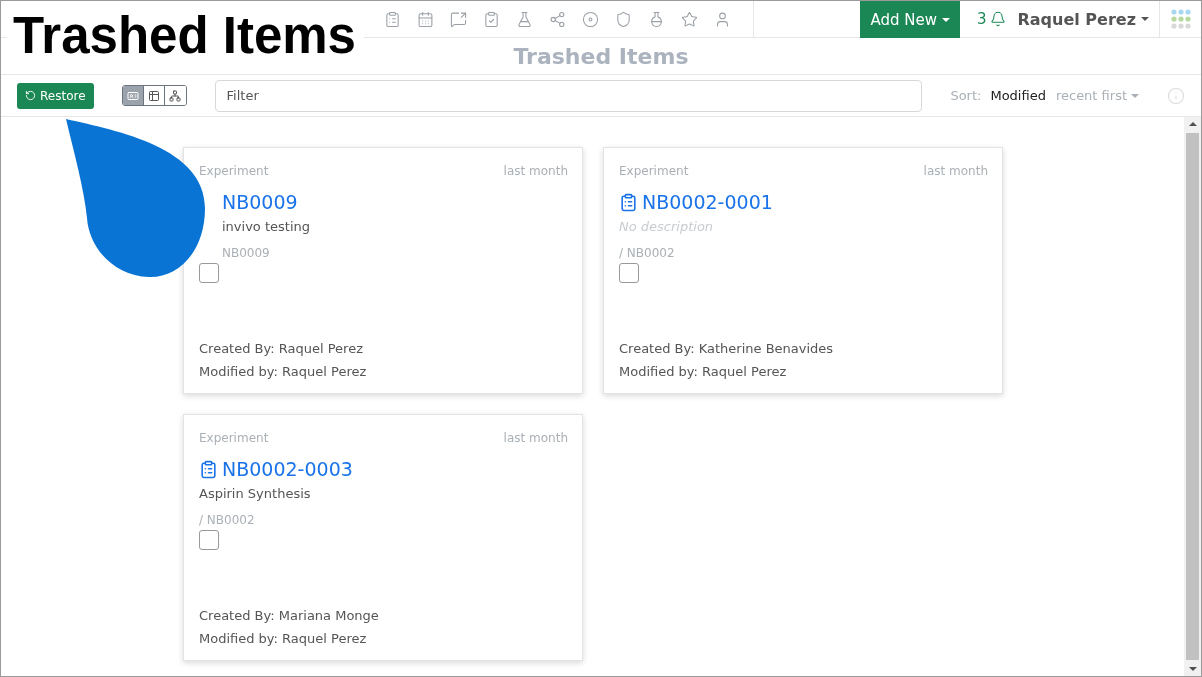 The width and height of the screenshot is (1202, 677). What do you see at coordinates (287, 469) in the screenshot?
I see `item-title-link: NB0002-0003` at bounding box center [287, 469].